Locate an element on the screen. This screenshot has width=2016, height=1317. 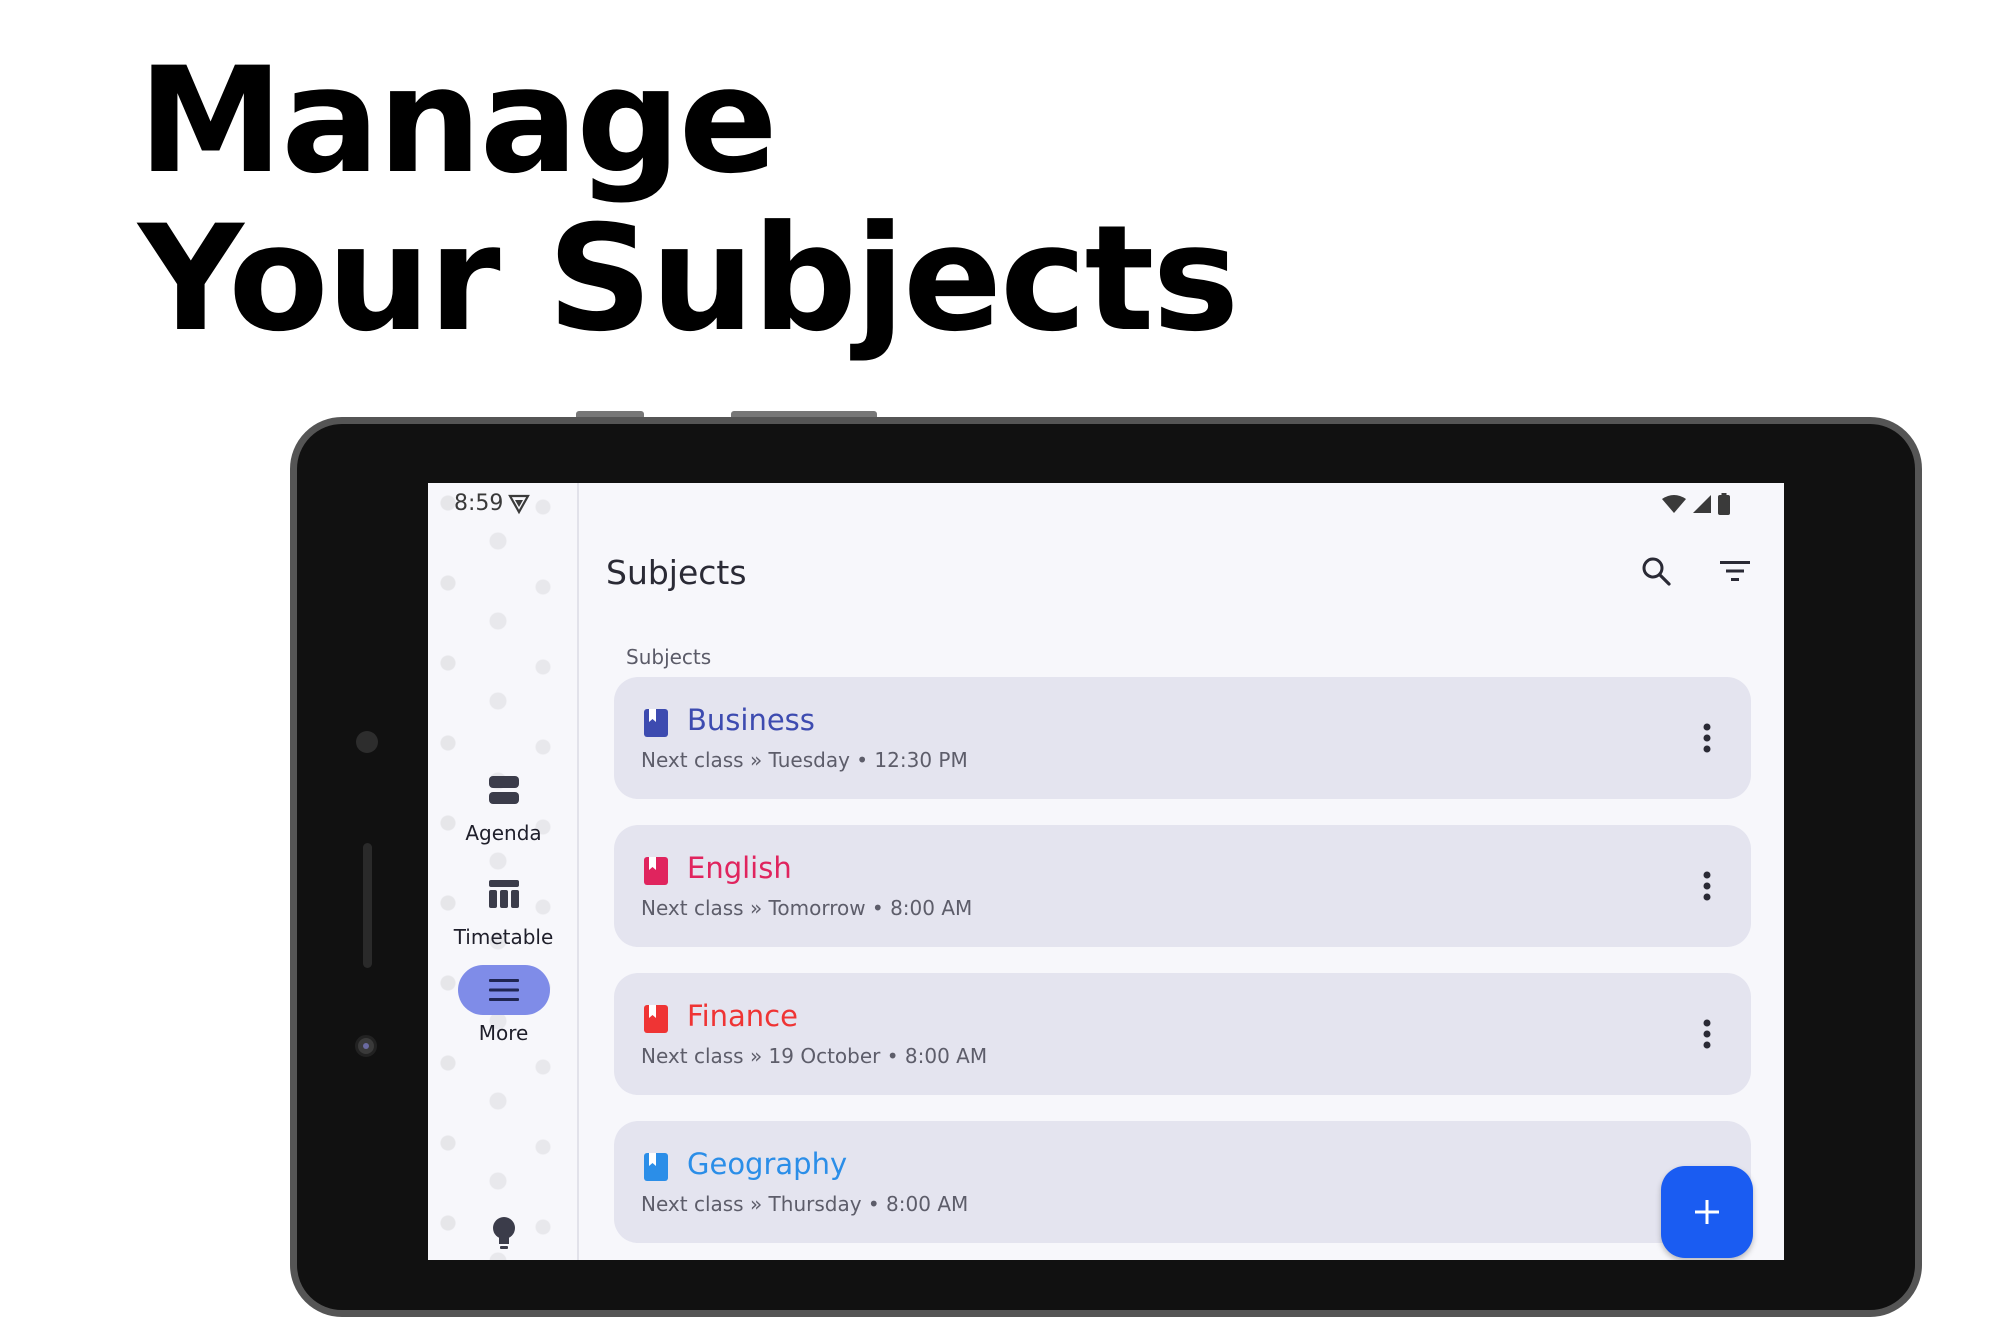
rail-item-label: More is located at coordinates (503, 1033).